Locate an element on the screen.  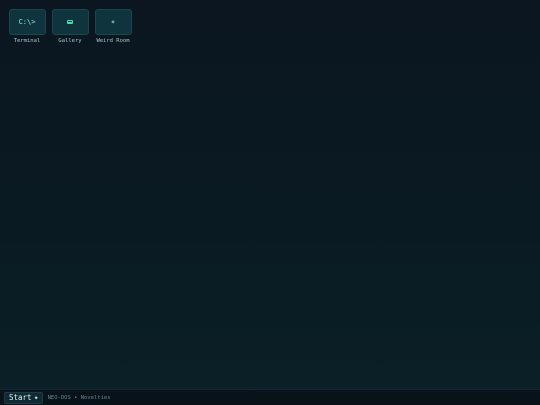
sparkle-icon: ✶ is located at coordinates (113, 22).